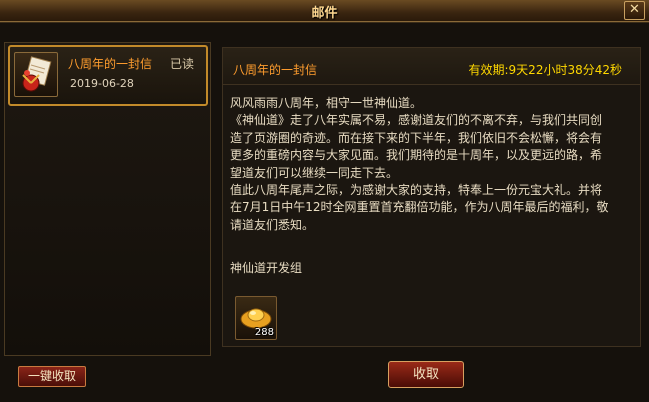 The width and height of the screenshot is (649, 402). Describe the element at coordinates (416, 137) in the screenshot. I see `mail-body-line: 造了页游圈的奇迹。而在接下来的下半年，我们依旧不会松懈，将会有` at that location.